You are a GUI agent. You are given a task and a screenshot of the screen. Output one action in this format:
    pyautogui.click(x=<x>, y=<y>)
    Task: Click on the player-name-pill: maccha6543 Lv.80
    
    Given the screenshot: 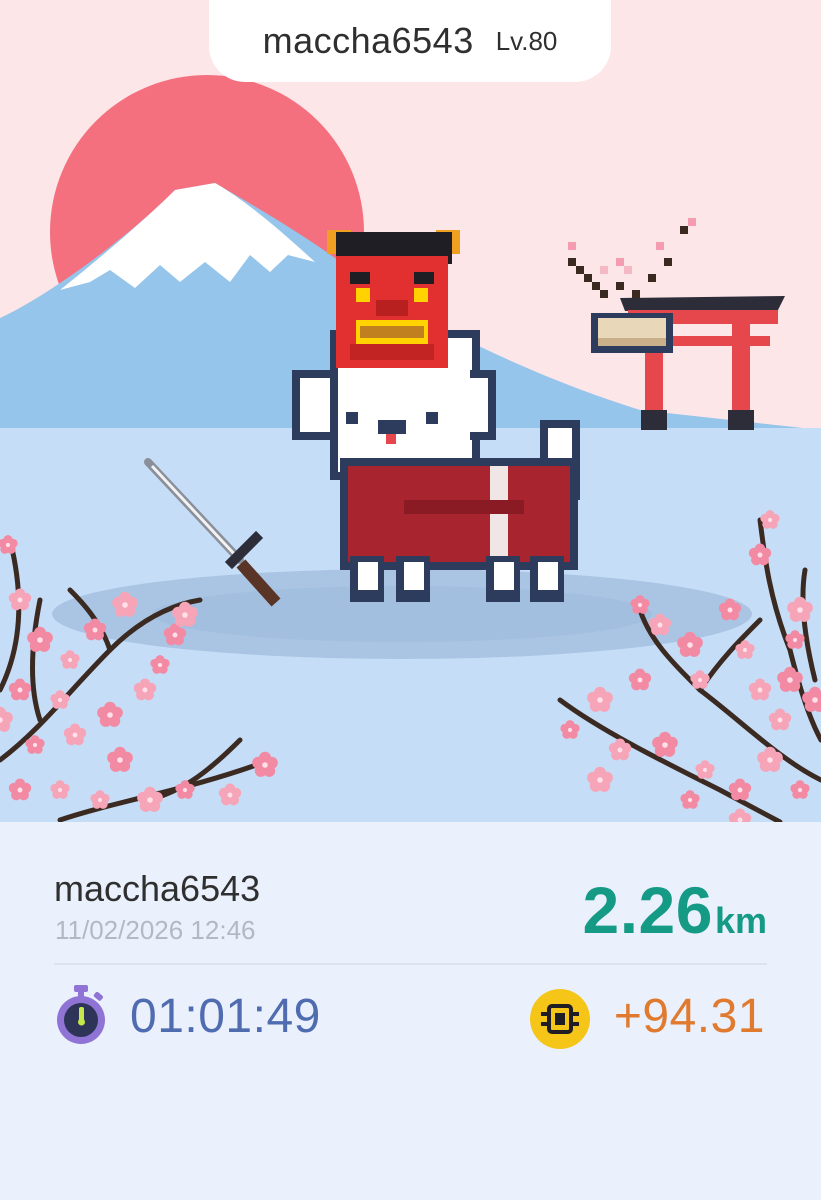 What is the action you would take?
    pyautogui.click(x=410, y=41)
    